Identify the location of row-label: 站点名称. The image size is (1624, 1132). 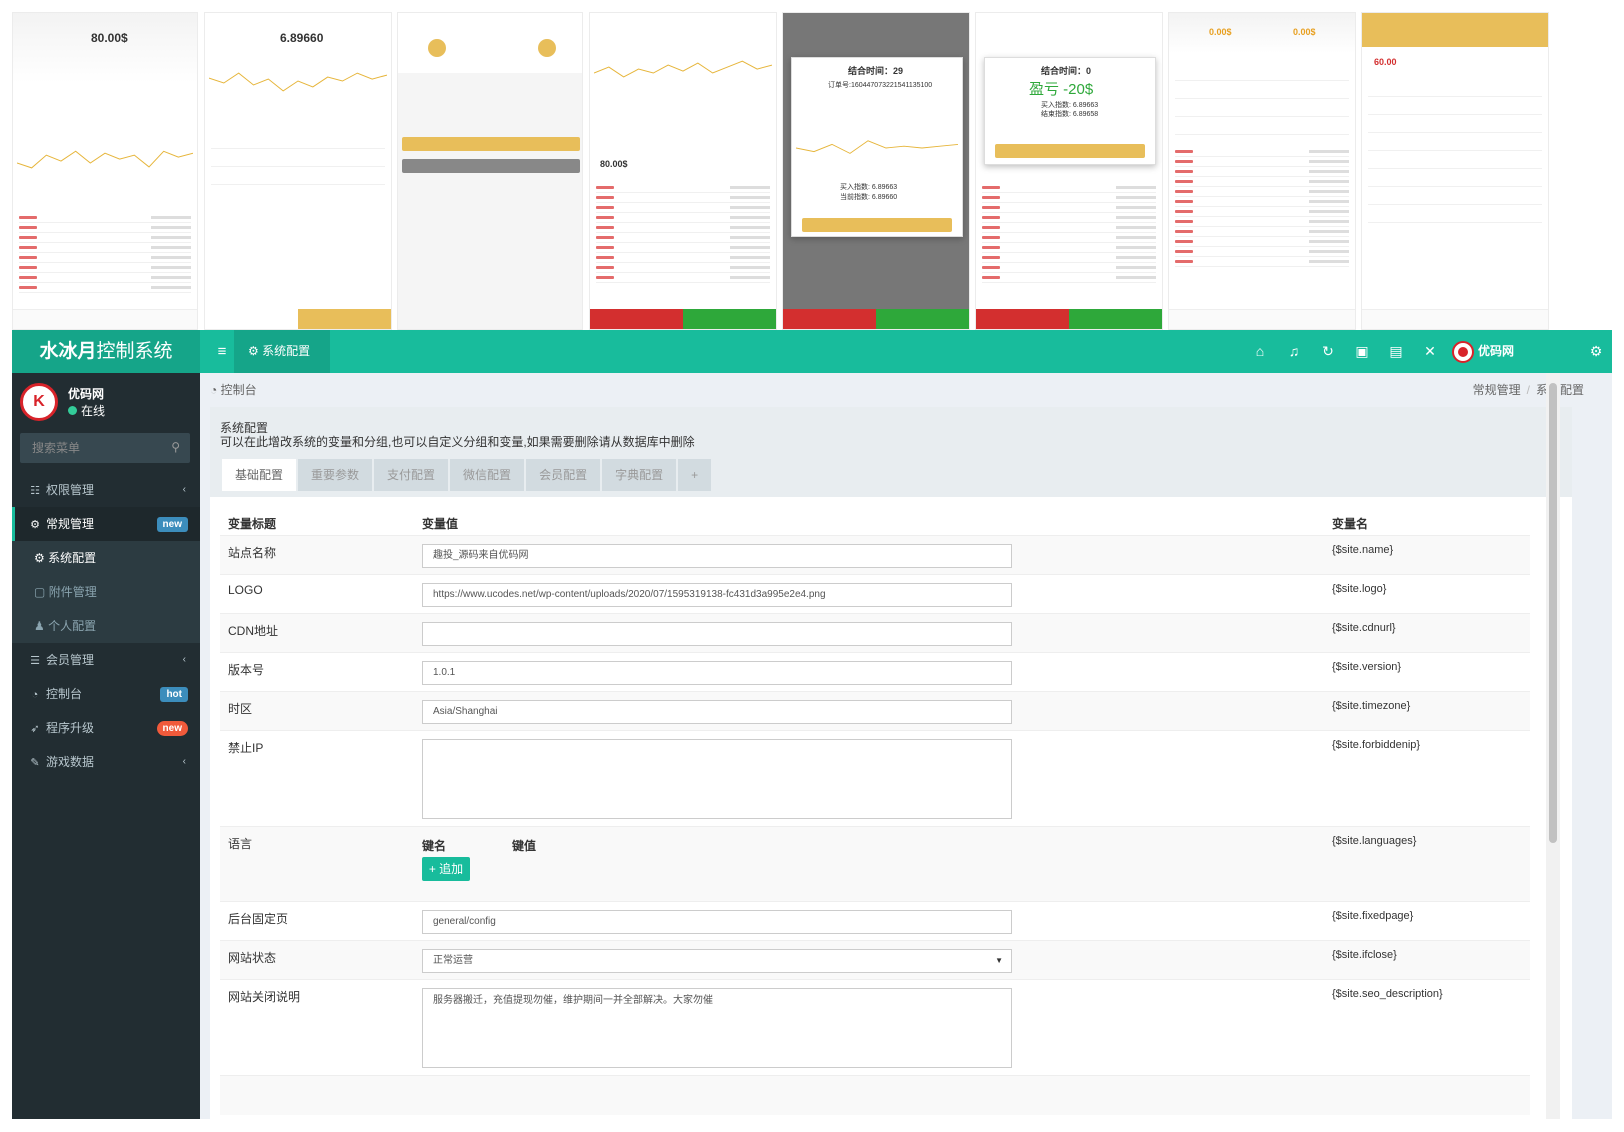
(252, 553).